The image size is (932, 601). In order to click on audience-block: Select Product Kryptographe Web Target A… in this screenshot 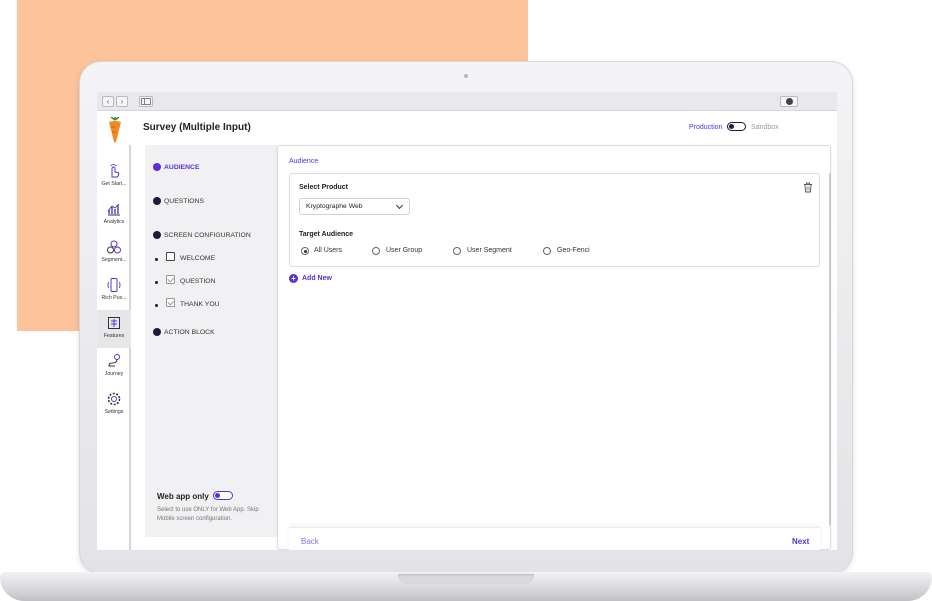, I will do `click(554, 220)`.